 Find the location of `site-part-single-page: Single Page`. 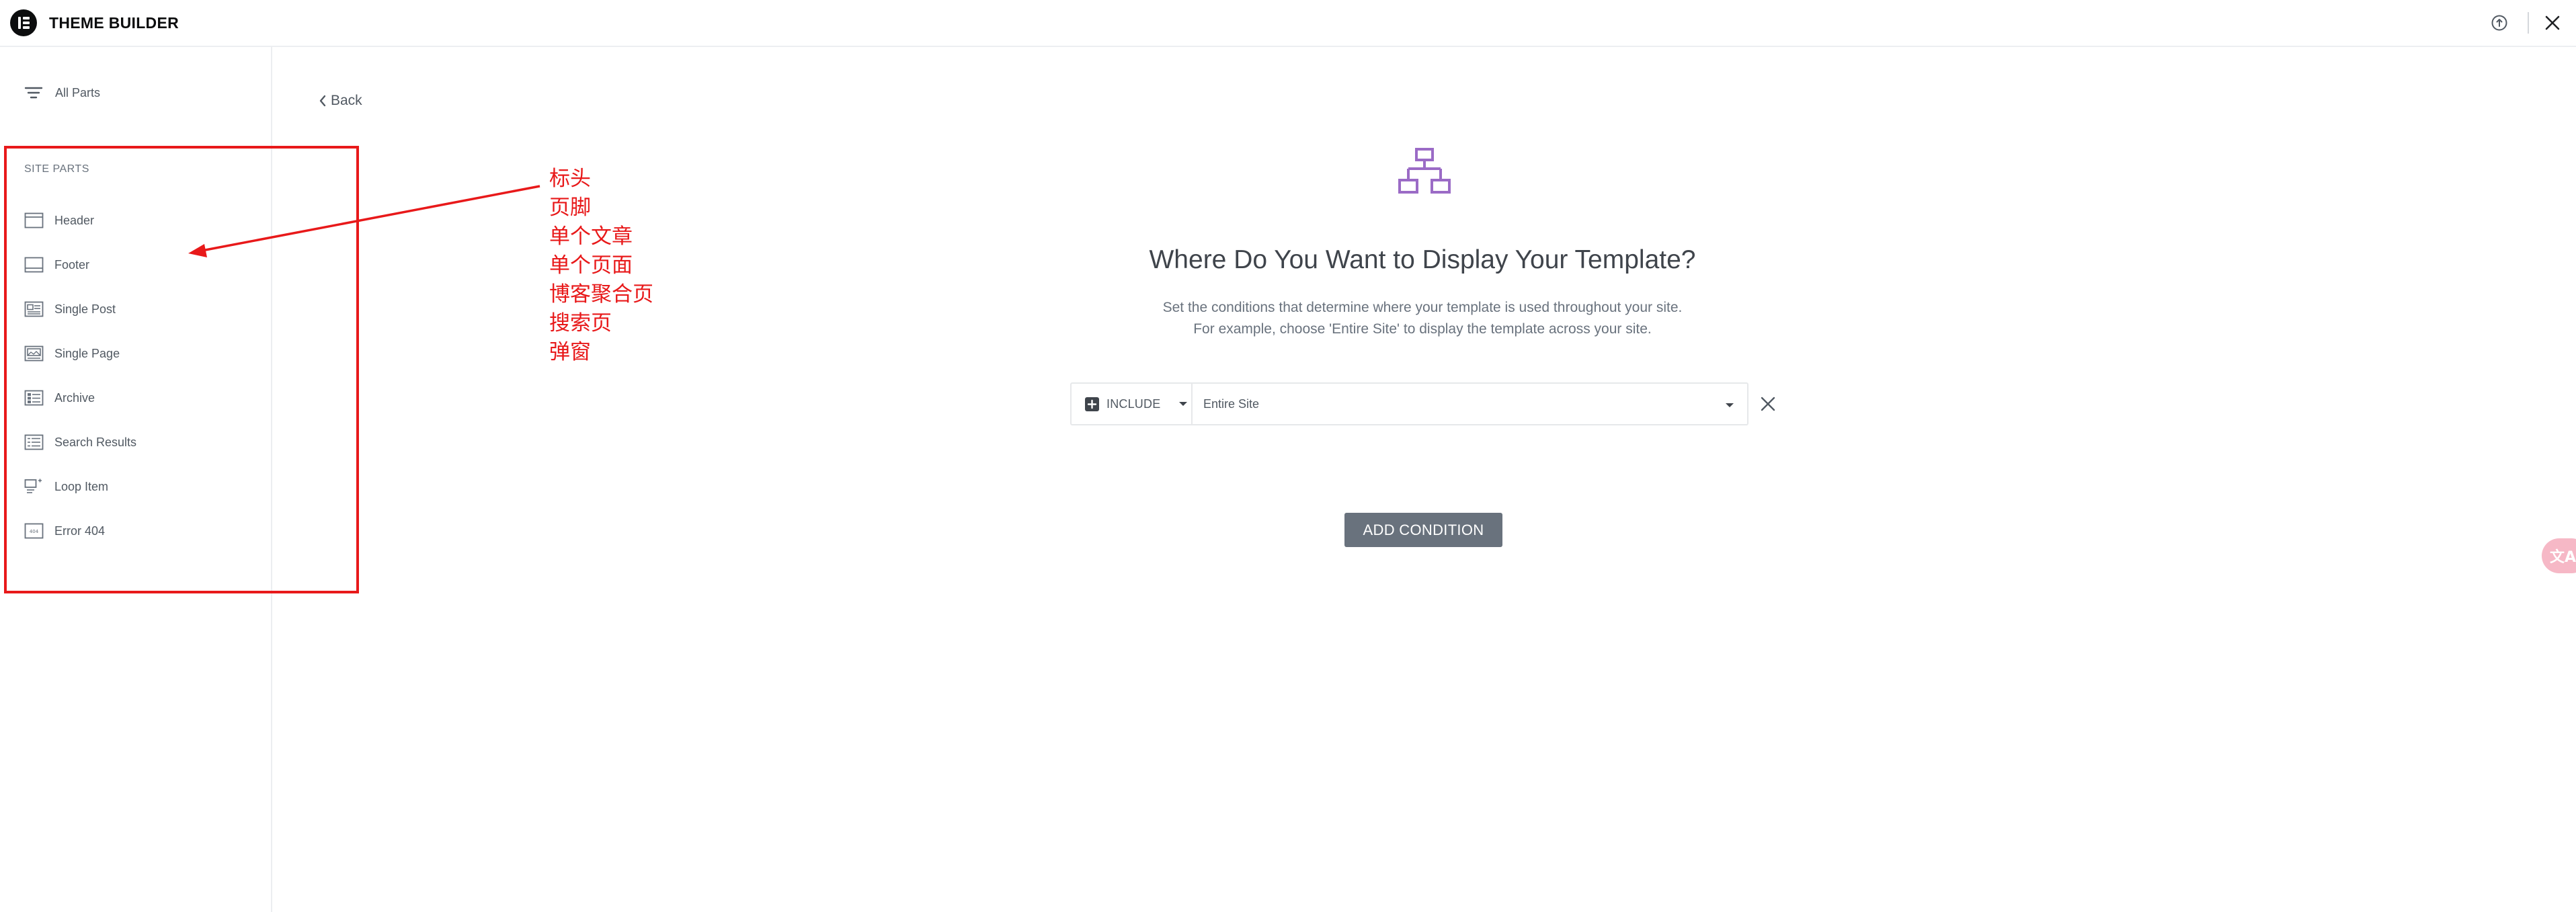

site-part-single-page: Single Page is located at coordinates (145, 354).